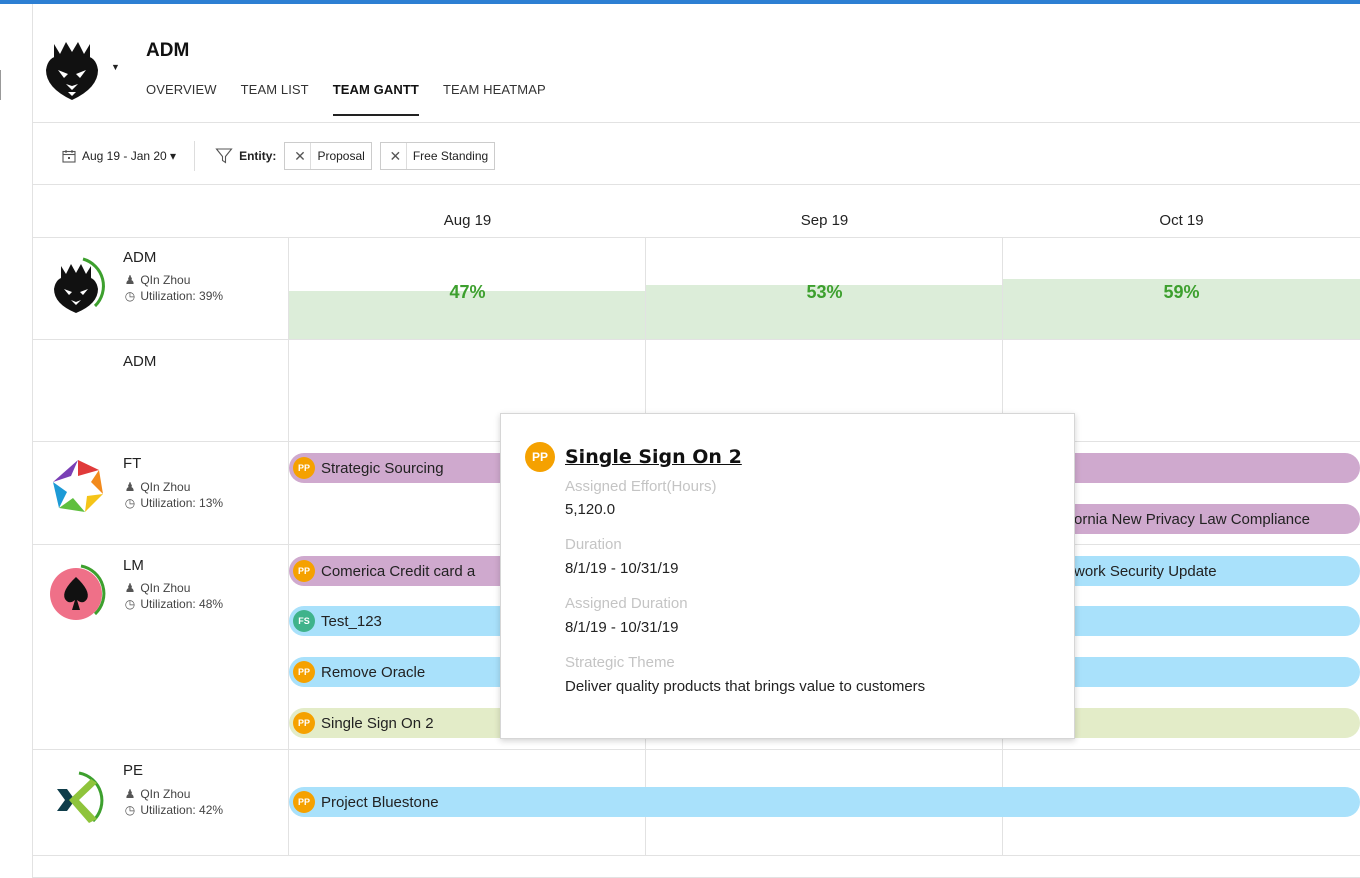 Image resolution: width=1360 pixels, height=878 pixels. Describe the element at coordinates (590, 509) in the screenshot. I see `tooltip-field-value: 5,120.0` at that location.